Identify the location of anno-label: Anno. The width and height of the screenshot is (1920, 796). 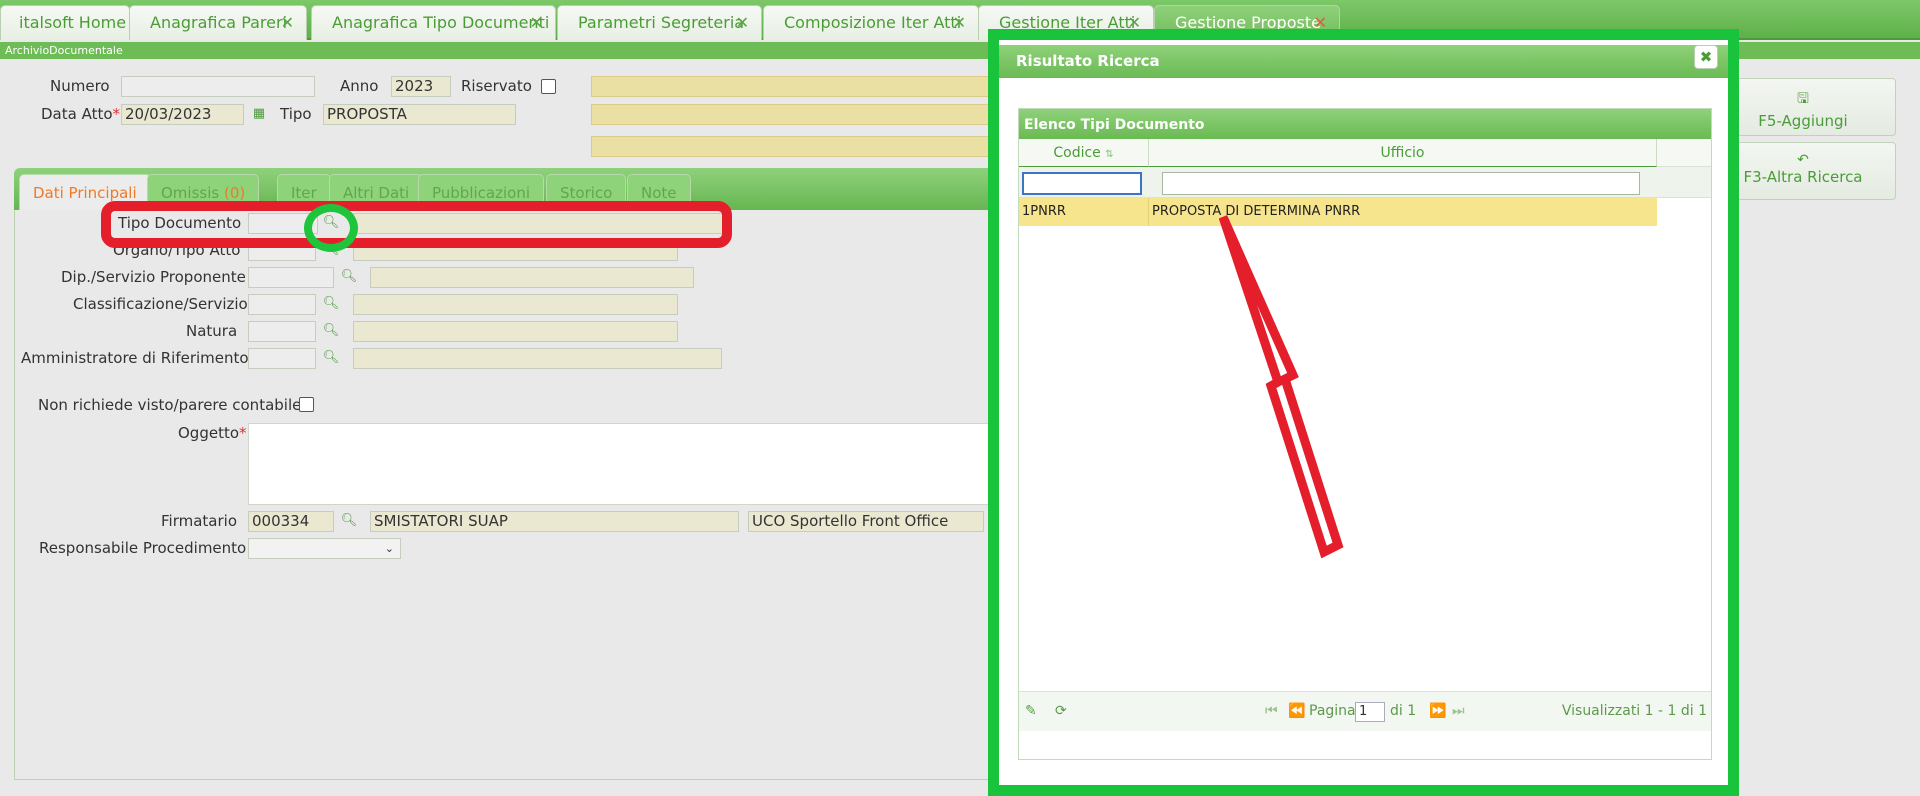
(359, 86).